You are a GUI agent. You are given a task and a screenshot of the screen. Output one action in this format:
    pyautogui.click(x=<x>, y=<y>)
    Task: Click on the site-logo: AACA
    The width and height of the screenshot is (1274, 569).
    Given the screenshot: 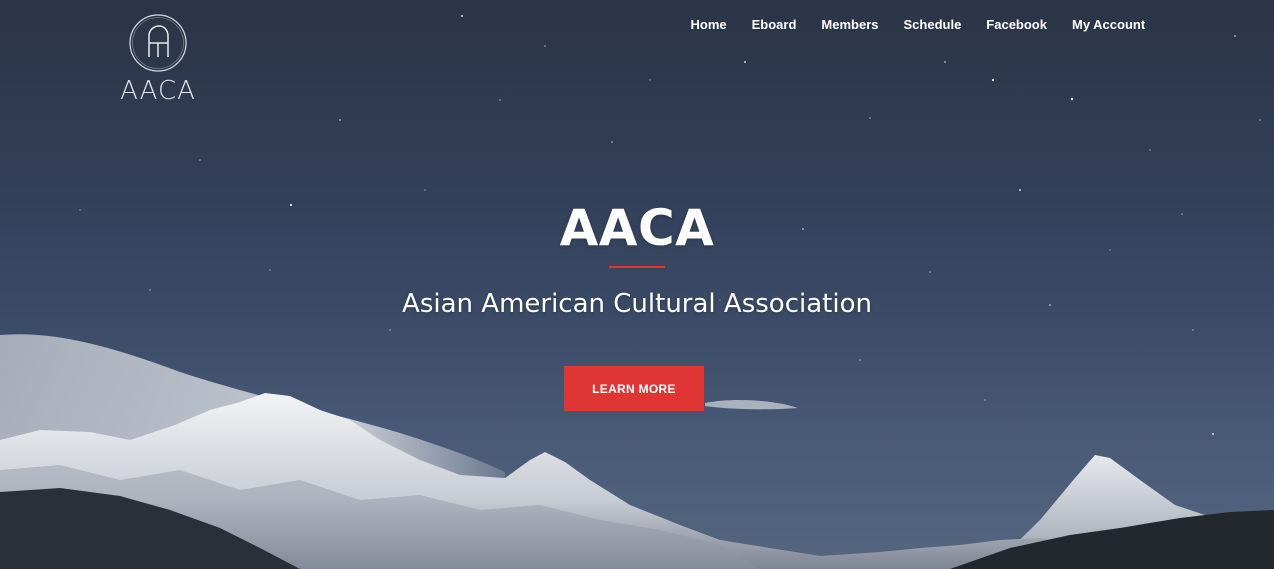 What is the action you would take?
    pyautogui.click(x=158, y=59)
    